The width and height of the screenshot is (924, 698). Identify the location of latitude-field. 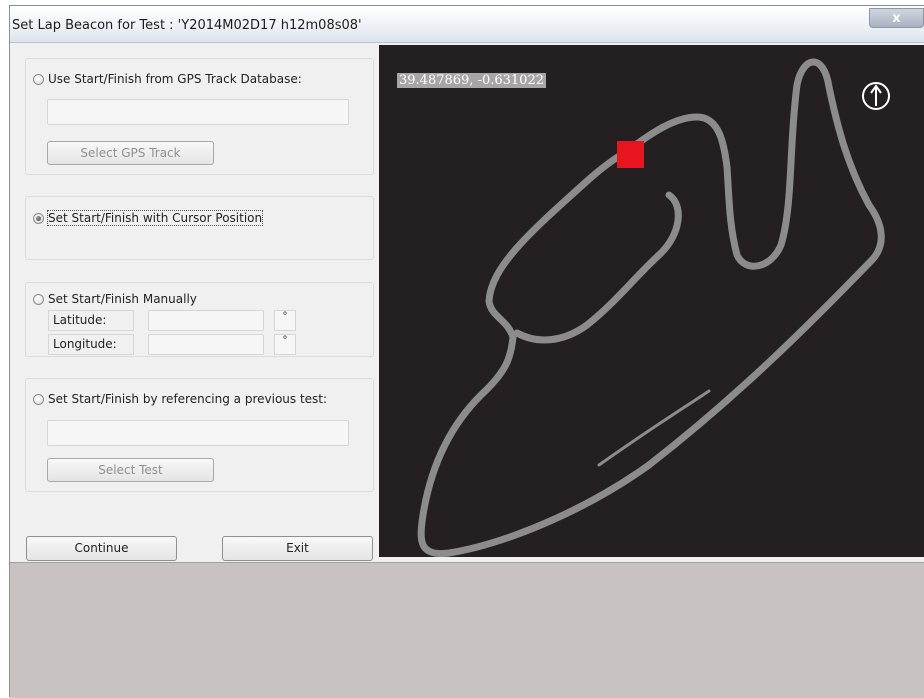
(206, 320).